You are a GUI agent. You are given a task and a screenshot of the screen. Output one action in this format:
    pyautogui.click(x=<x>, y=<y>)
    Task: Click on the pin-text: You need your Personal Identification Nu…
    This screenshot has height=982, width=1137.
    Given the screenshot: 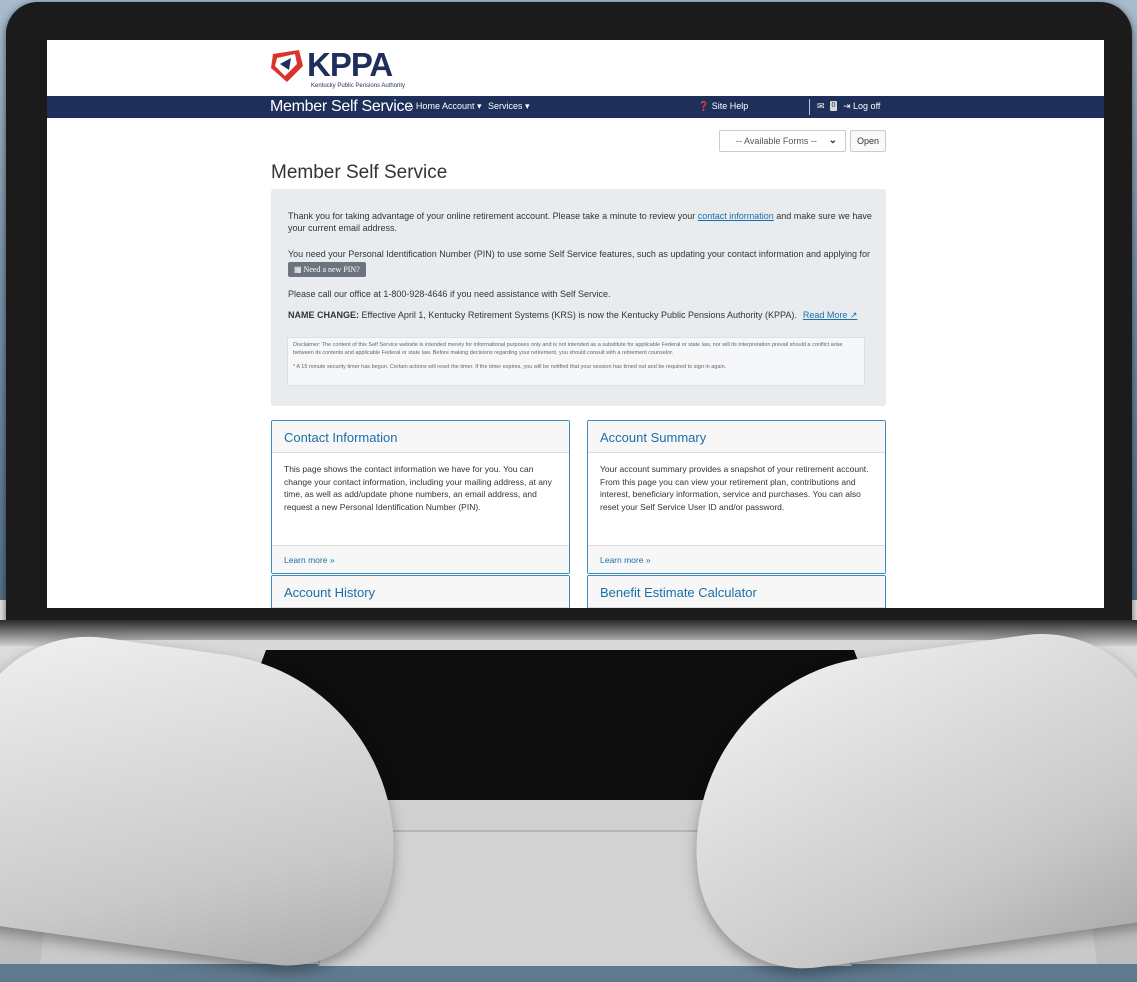 What is the action you would take?
    pyautogui.click(x=579, y=260)
    